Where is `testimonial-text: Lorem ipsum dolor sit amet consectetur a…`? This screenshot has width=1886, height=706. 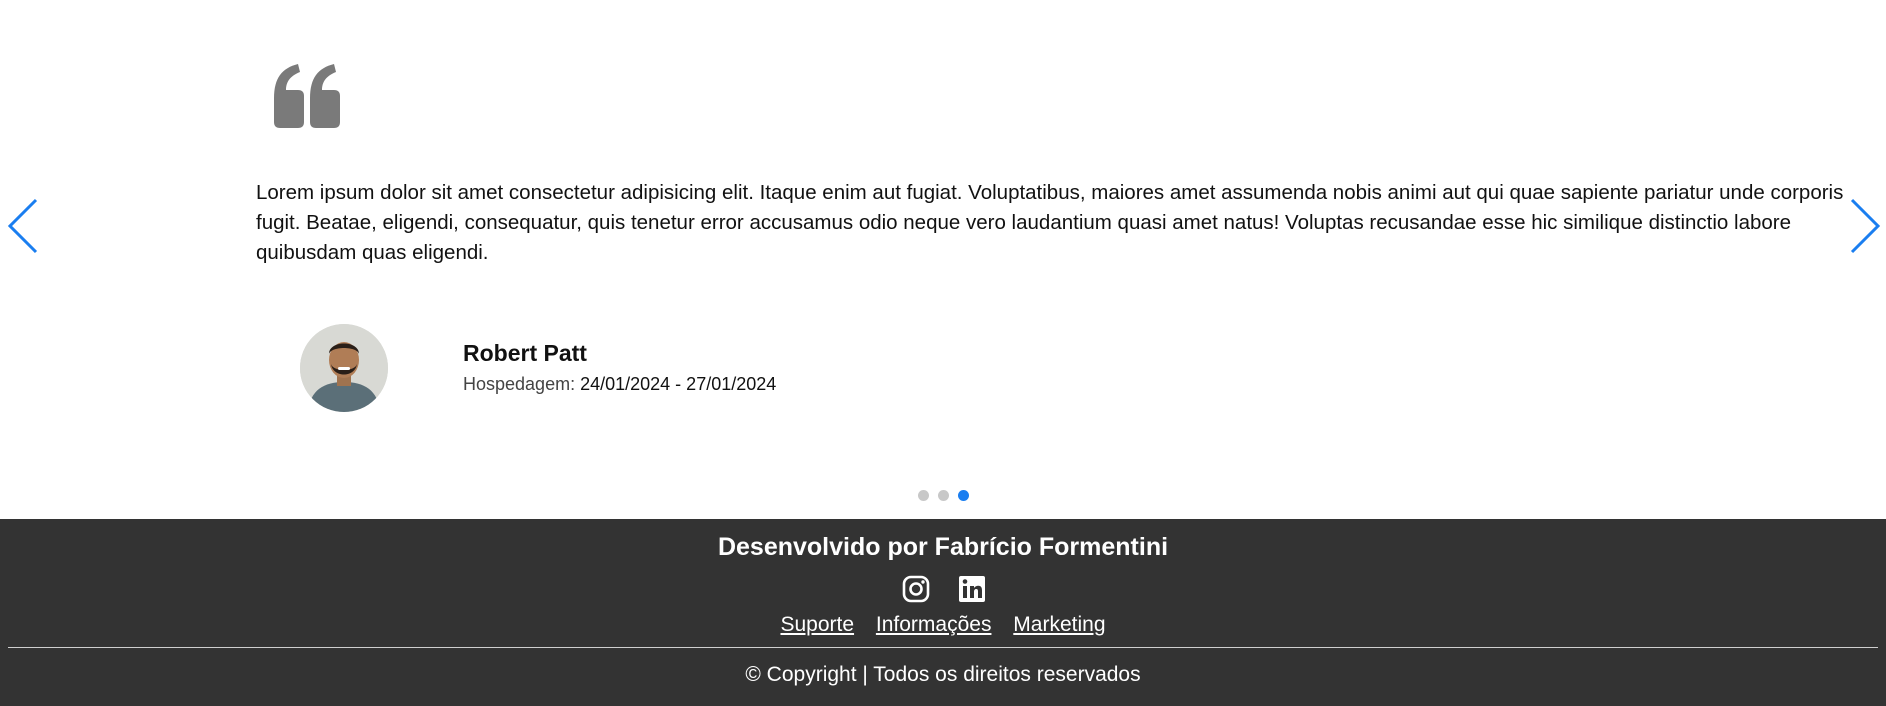
testimonial-text: Lorem ipsum dolor sit amet consectetur a… is located at coordinates (1050, 222).